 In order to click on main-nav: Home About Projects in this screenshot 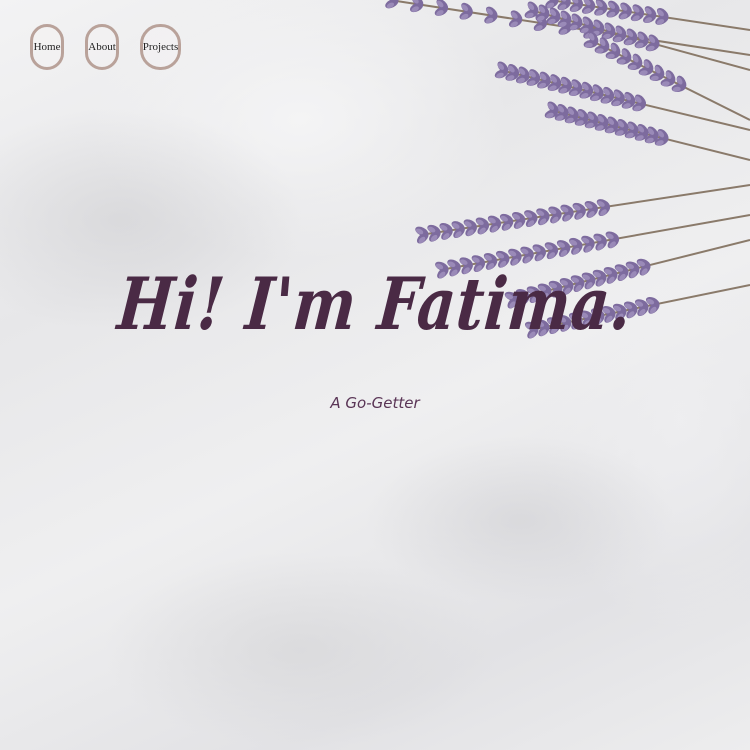, I will do `click(105, 47)`.